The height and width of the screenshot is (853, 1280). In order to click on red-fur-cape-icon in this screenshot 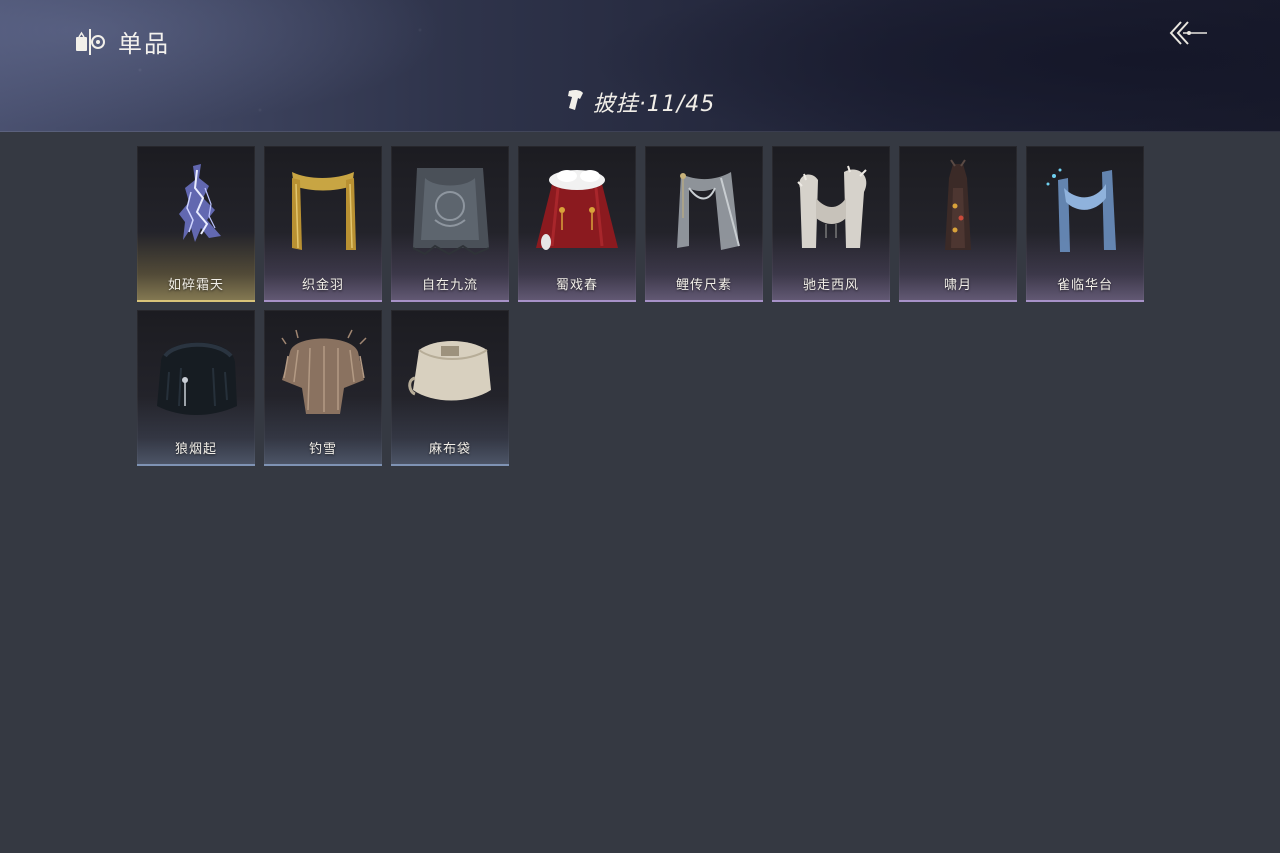, I will do `click(577, 210)`.